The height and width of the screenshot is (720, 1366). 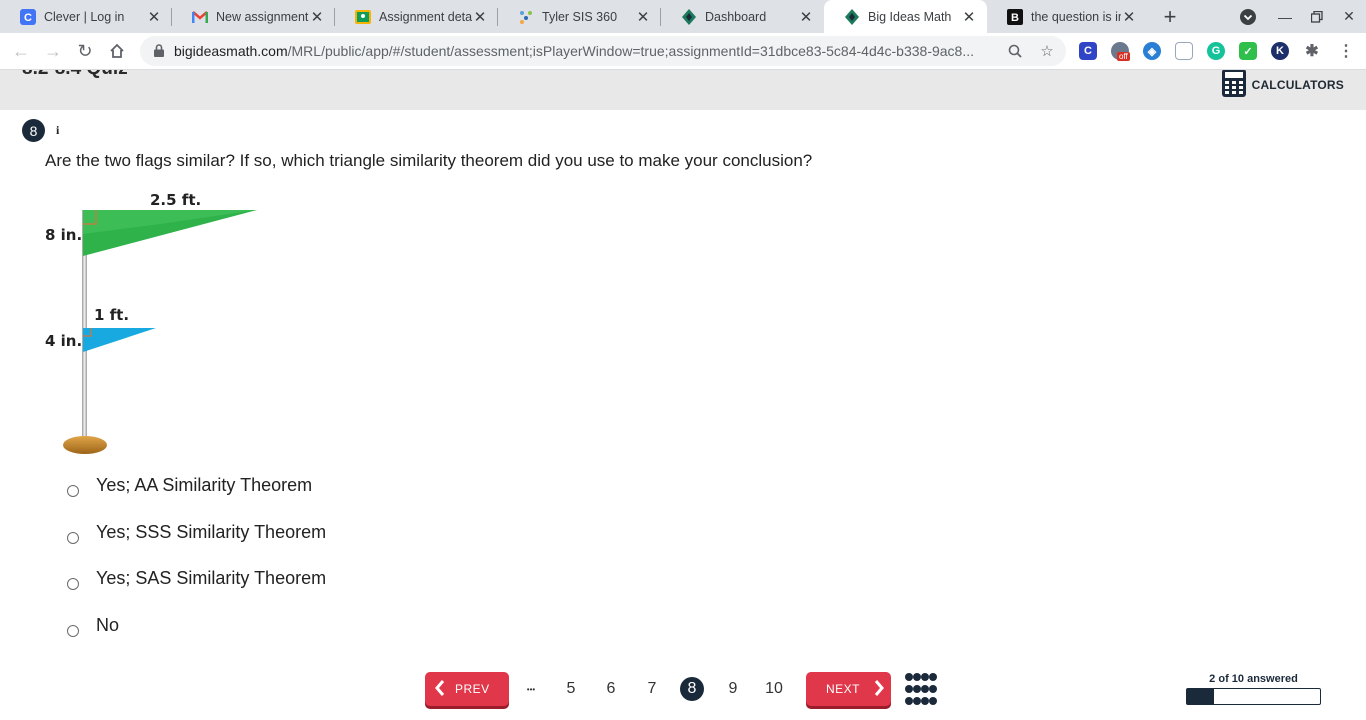 I want to click on tab-assignment: Assignment detail ✕, so click(x=416, y=16).